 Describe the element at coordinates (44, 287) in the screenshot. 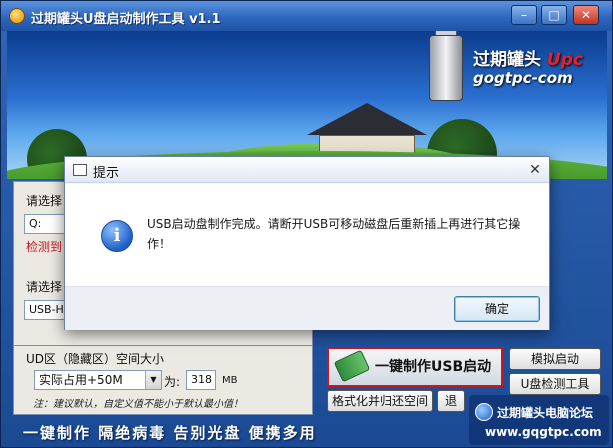

I see `select-mode-label: 请选择` at that location.